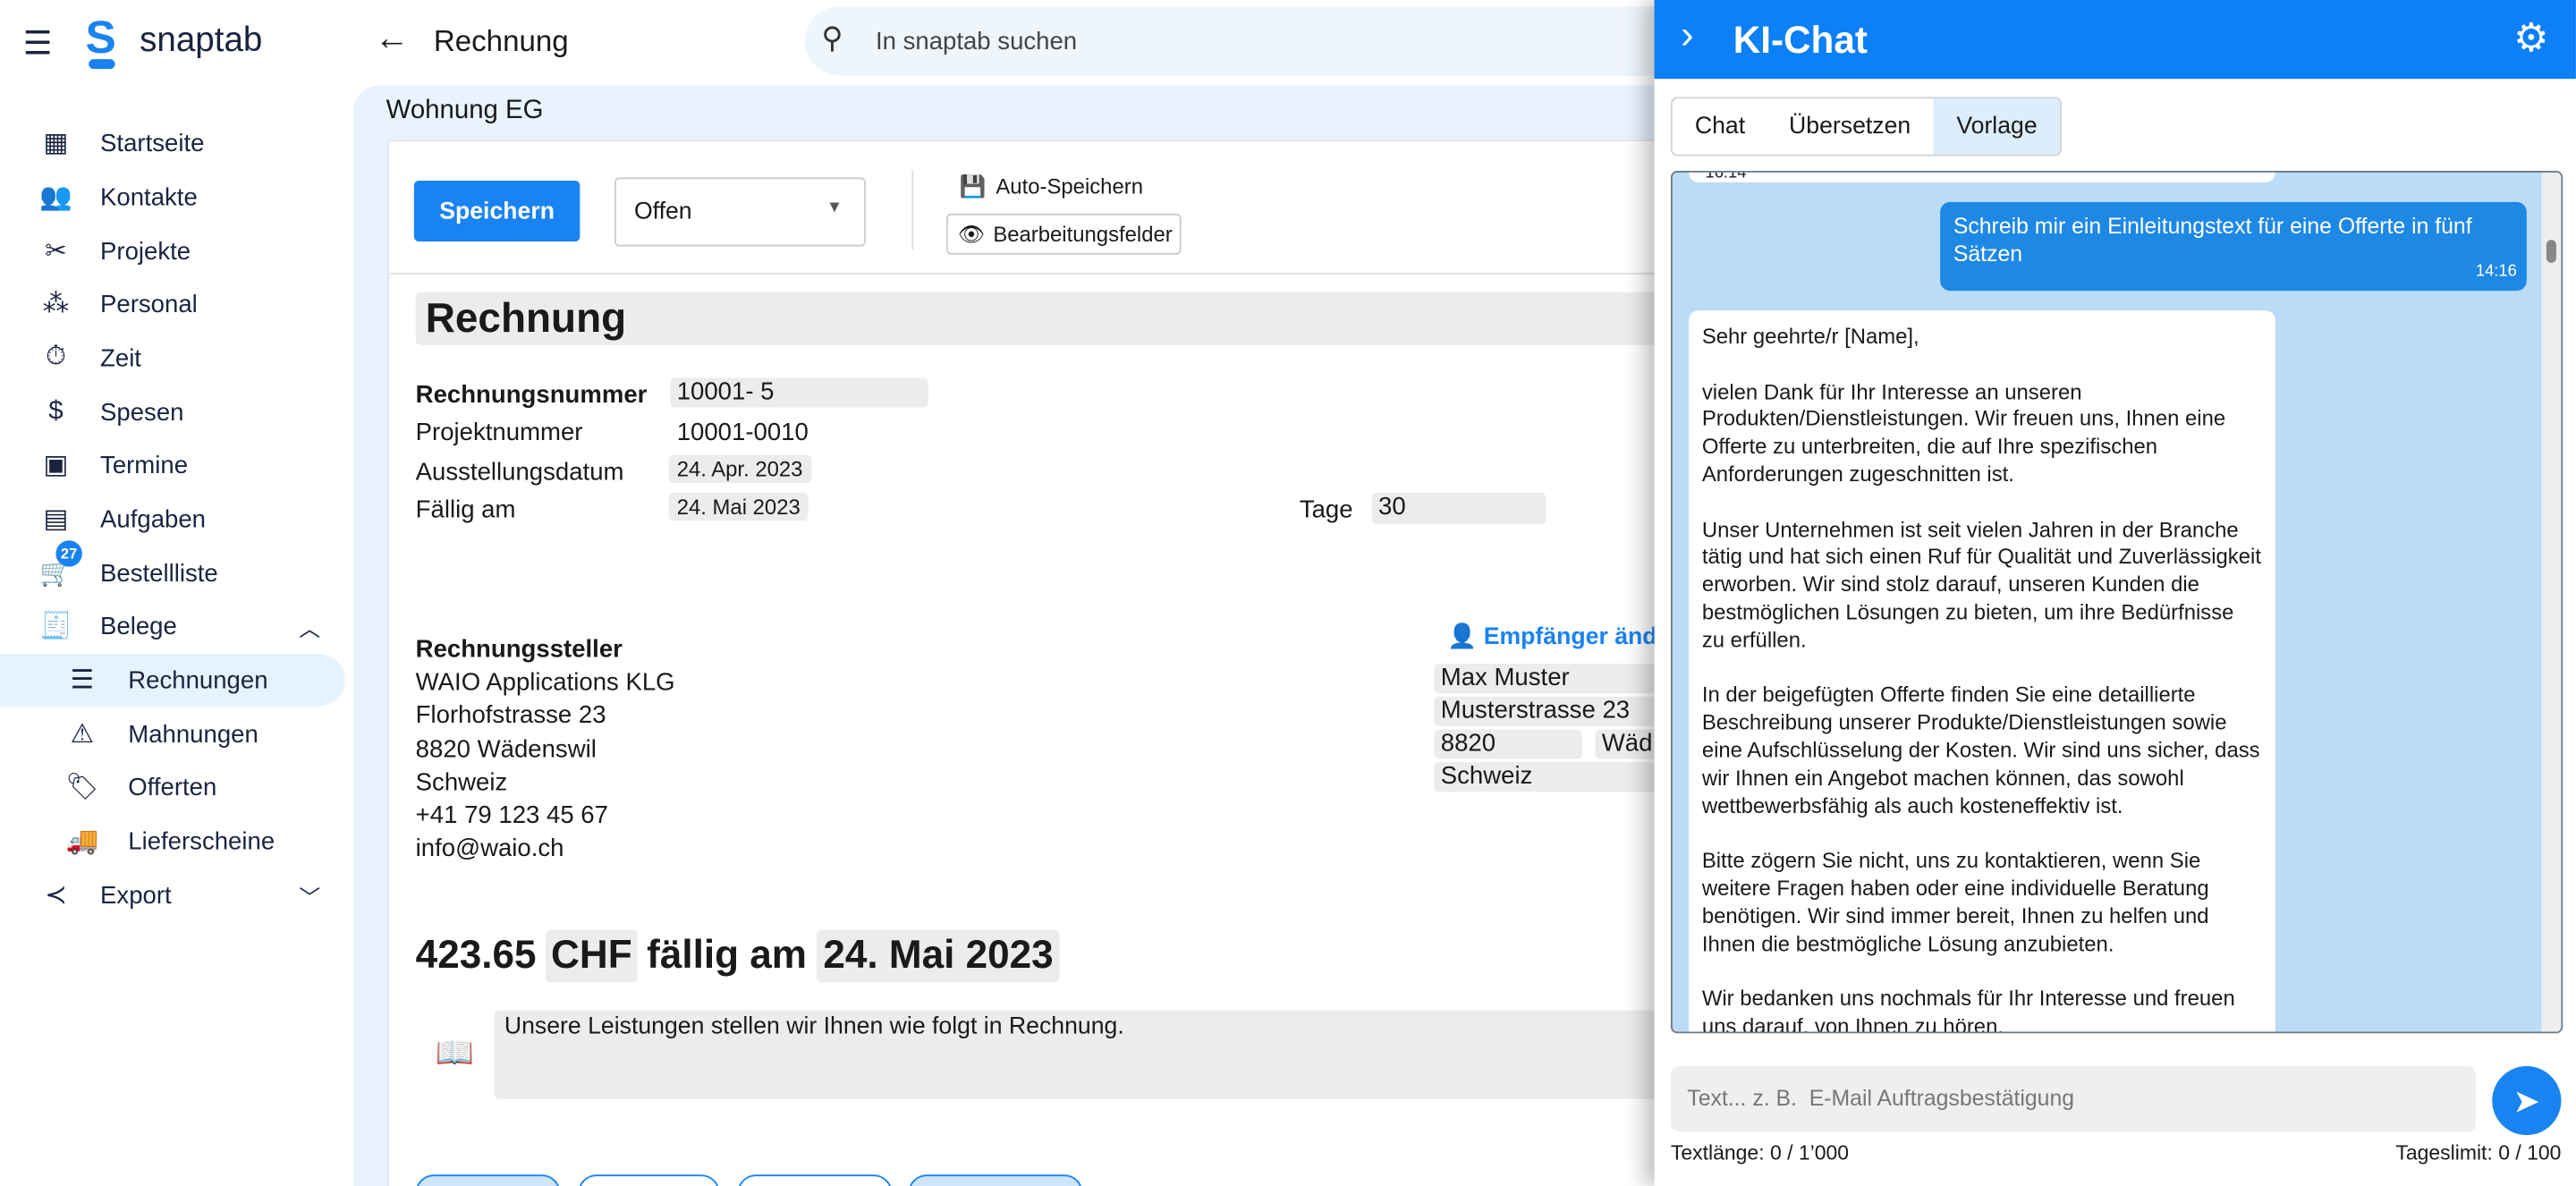 This screenshot has width=2576, height=1186. Describe the element at coordinates (496, 211) in the screenshot. I see `save-button: Speichern` at that location.